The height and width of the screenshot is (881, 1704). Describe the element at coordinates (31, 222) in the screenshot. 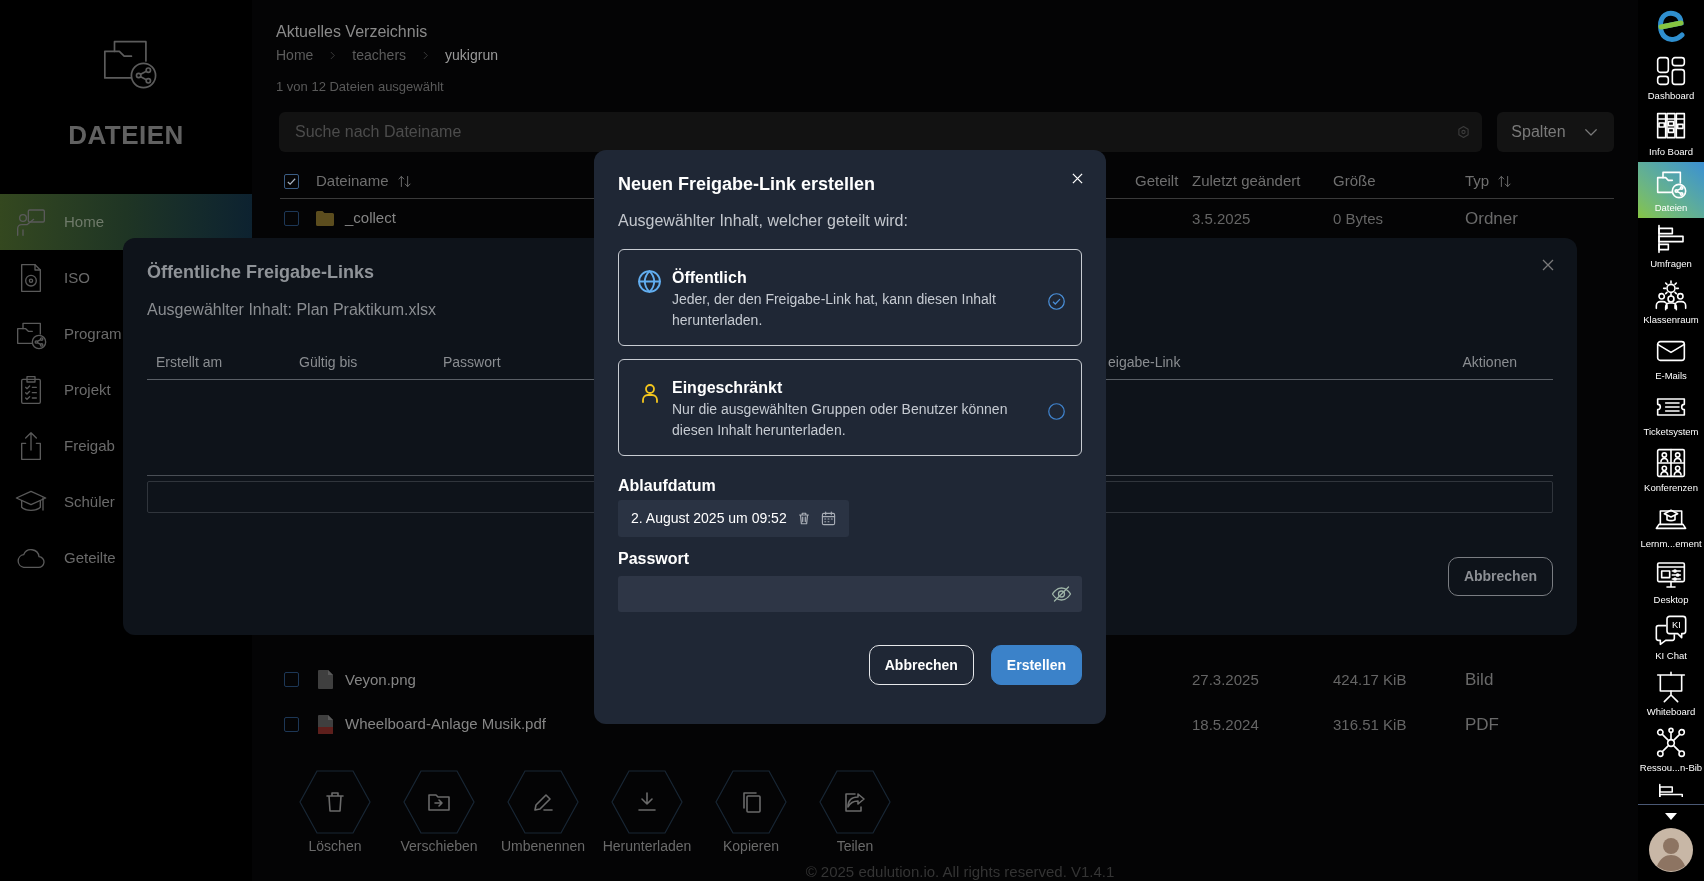

I see `presenter-icon` at that location.